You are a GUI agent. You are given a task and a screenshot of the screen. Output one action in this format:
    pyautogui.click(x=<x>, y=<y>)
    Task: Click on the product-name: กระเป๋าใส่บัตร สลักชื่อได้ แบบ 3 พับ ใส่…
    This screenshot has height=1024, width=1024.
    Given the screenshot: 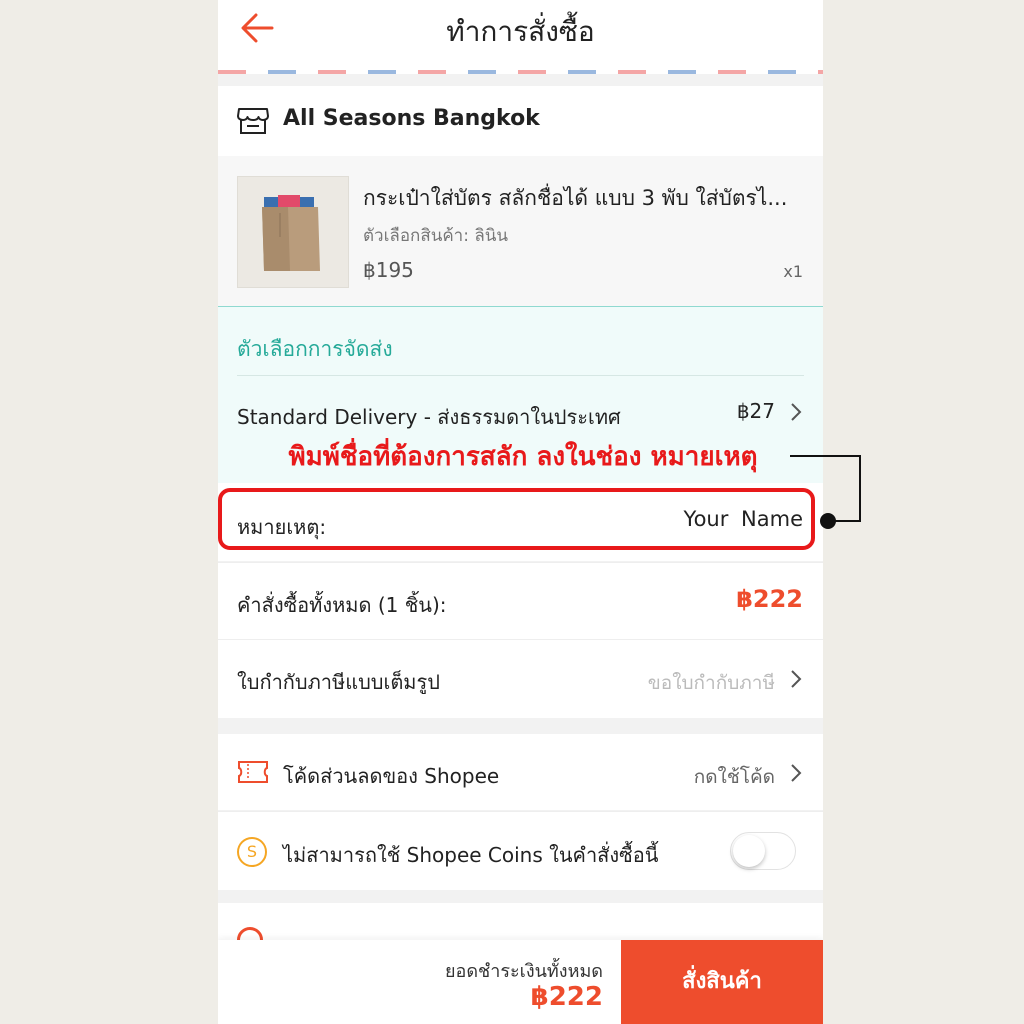 What is the action you would take?
    pyautogui.click(x=575, y=198)
    